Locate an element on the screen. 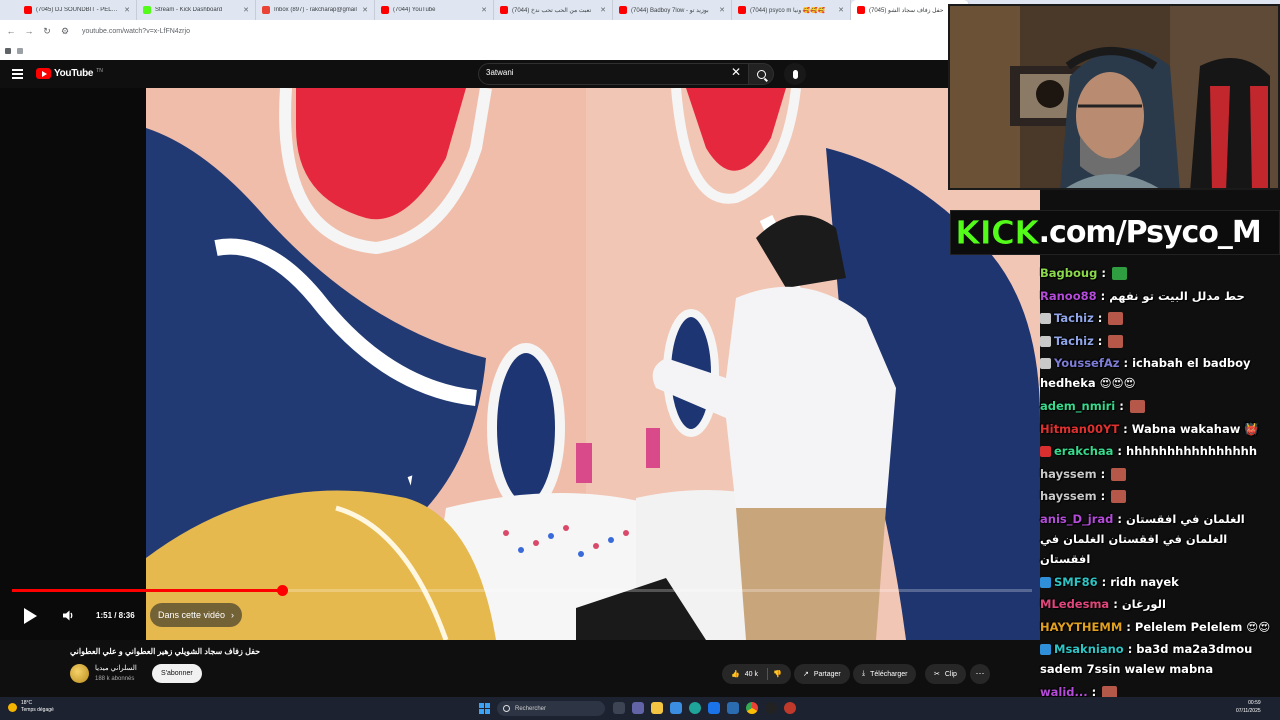 The width and height of the screenshot is (1280, 720). like-dislike-group: 👍 40 k 👎 is located at coordinates (756, 674).